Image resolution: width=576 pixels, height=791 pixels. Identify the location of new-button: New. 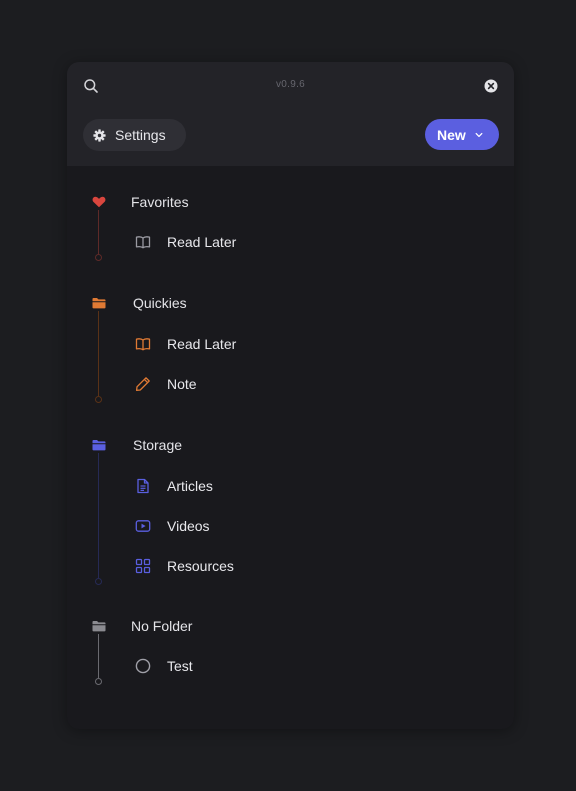
(462, 134).